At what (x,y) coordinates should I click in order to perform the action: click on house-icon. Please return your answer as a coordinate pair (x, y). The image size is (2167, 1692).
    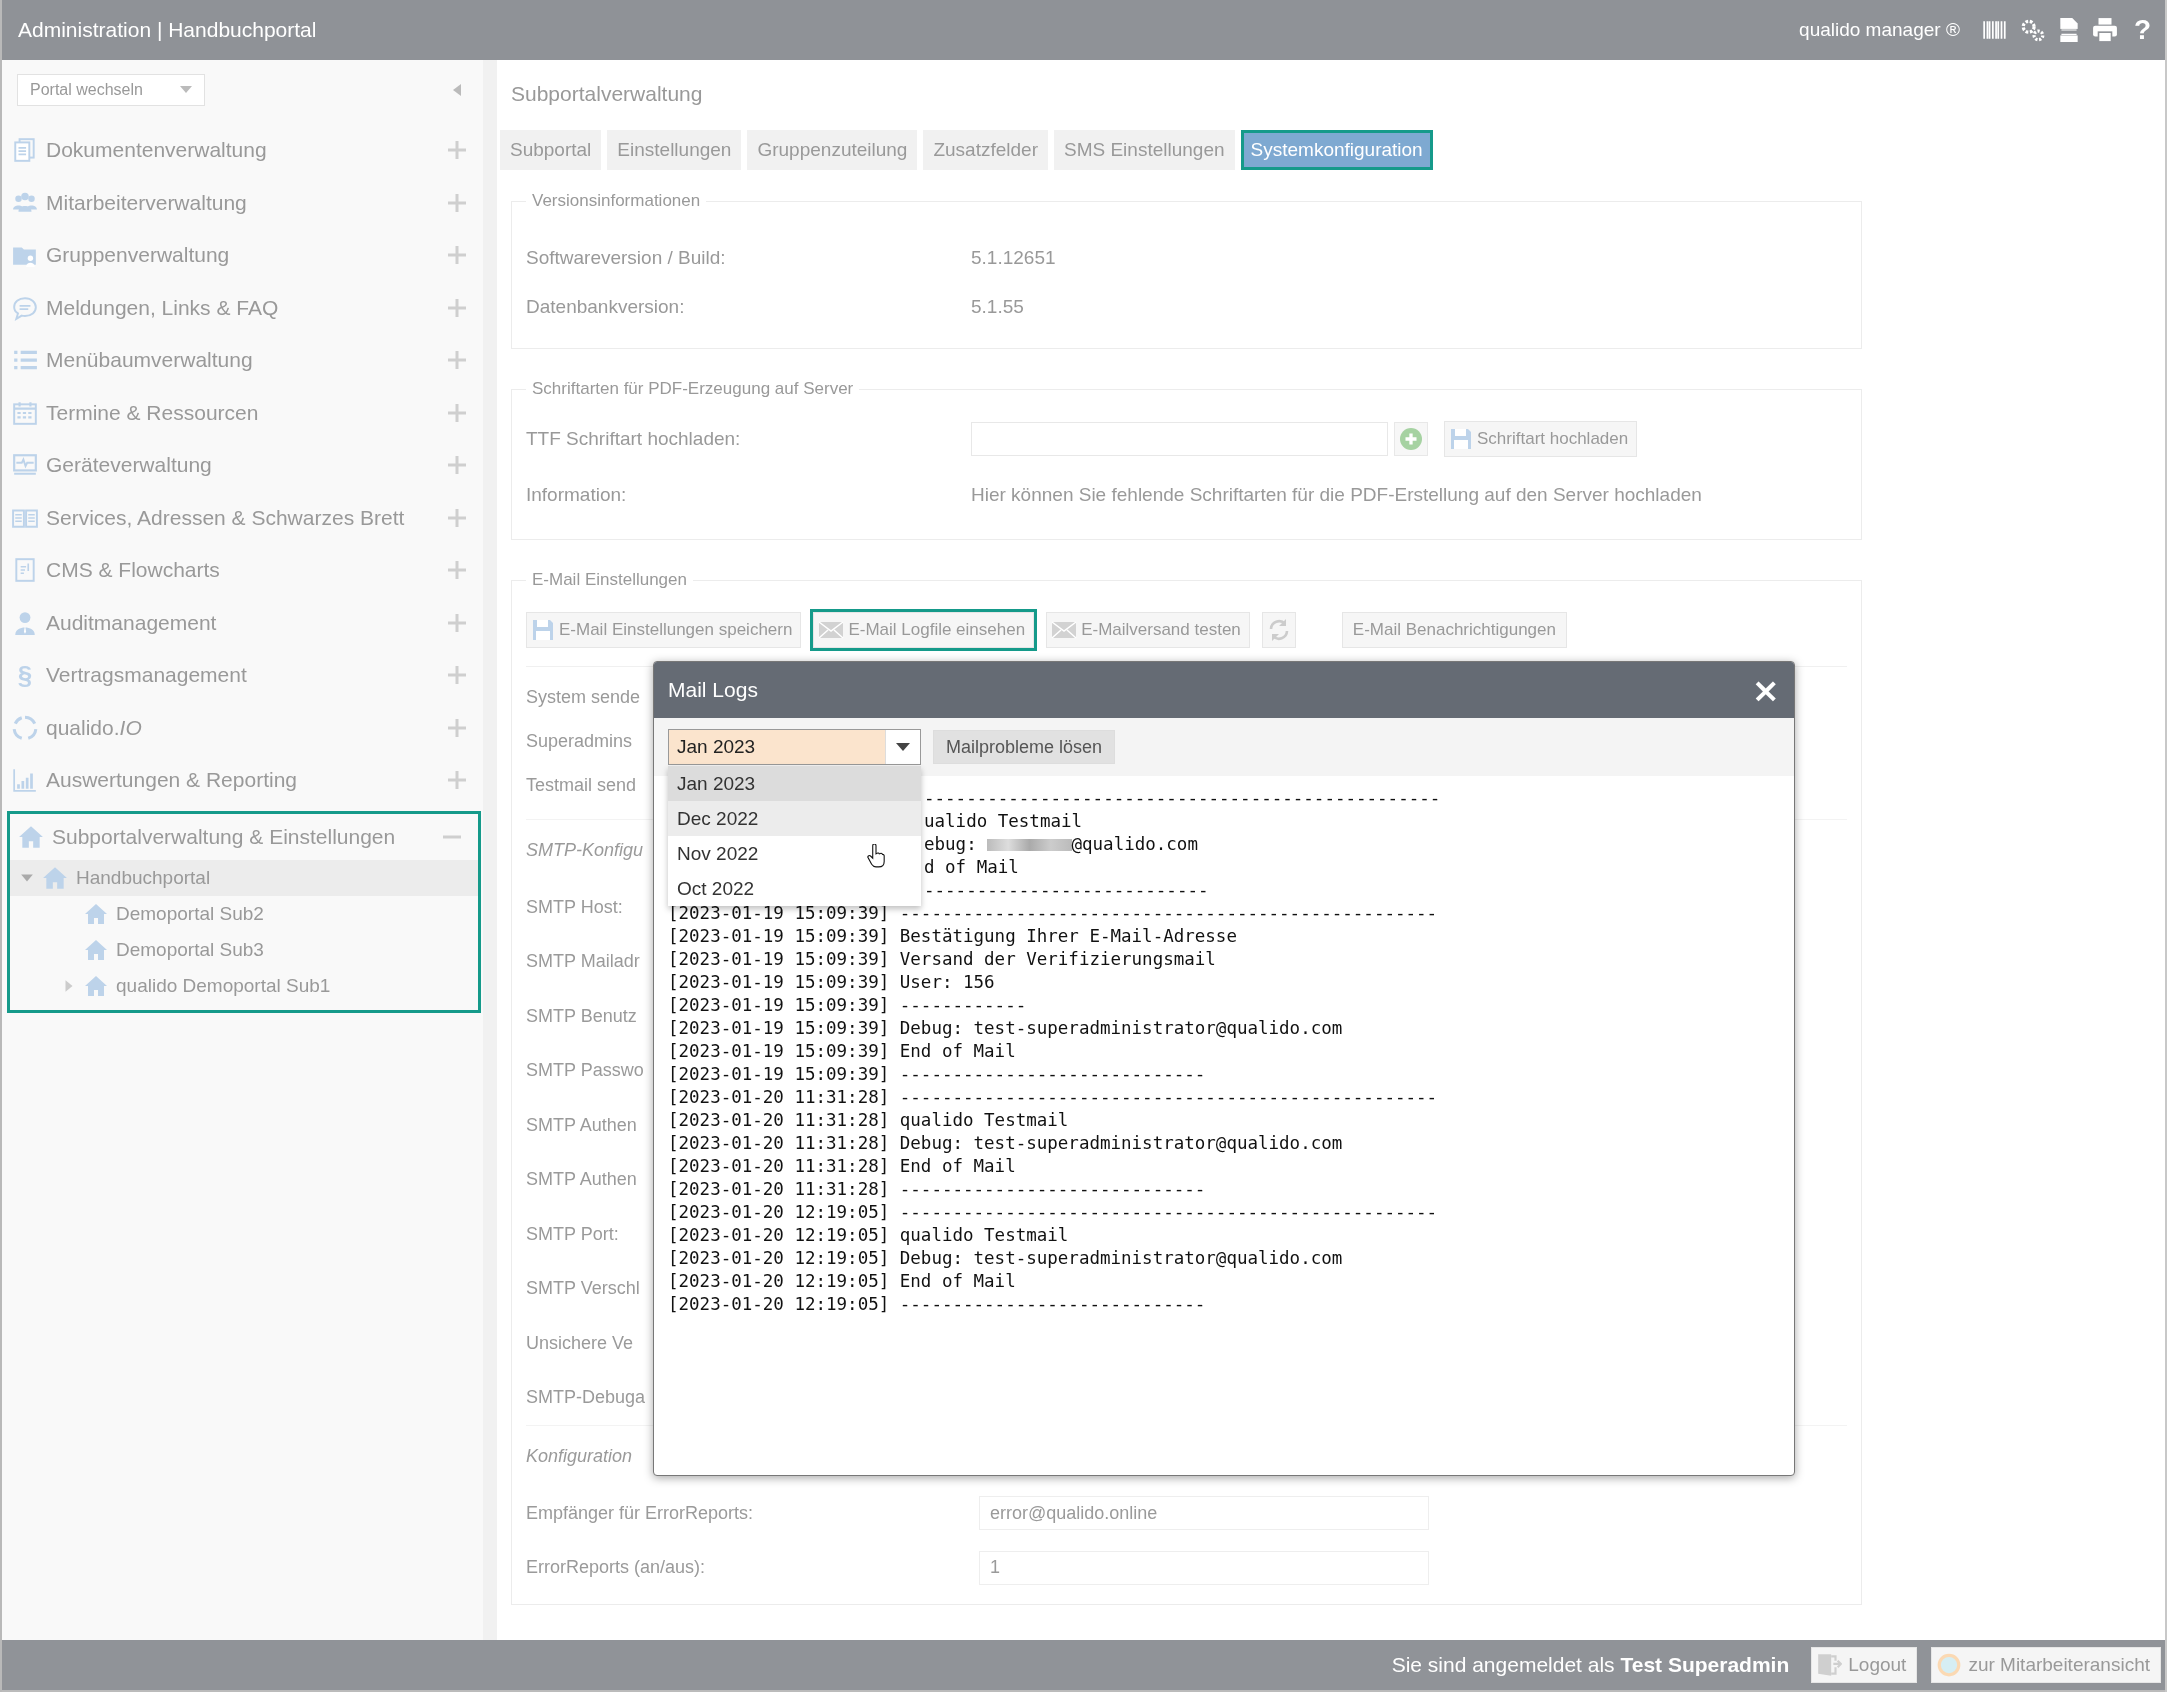
    Looking at the image, I should click on (96, 985).